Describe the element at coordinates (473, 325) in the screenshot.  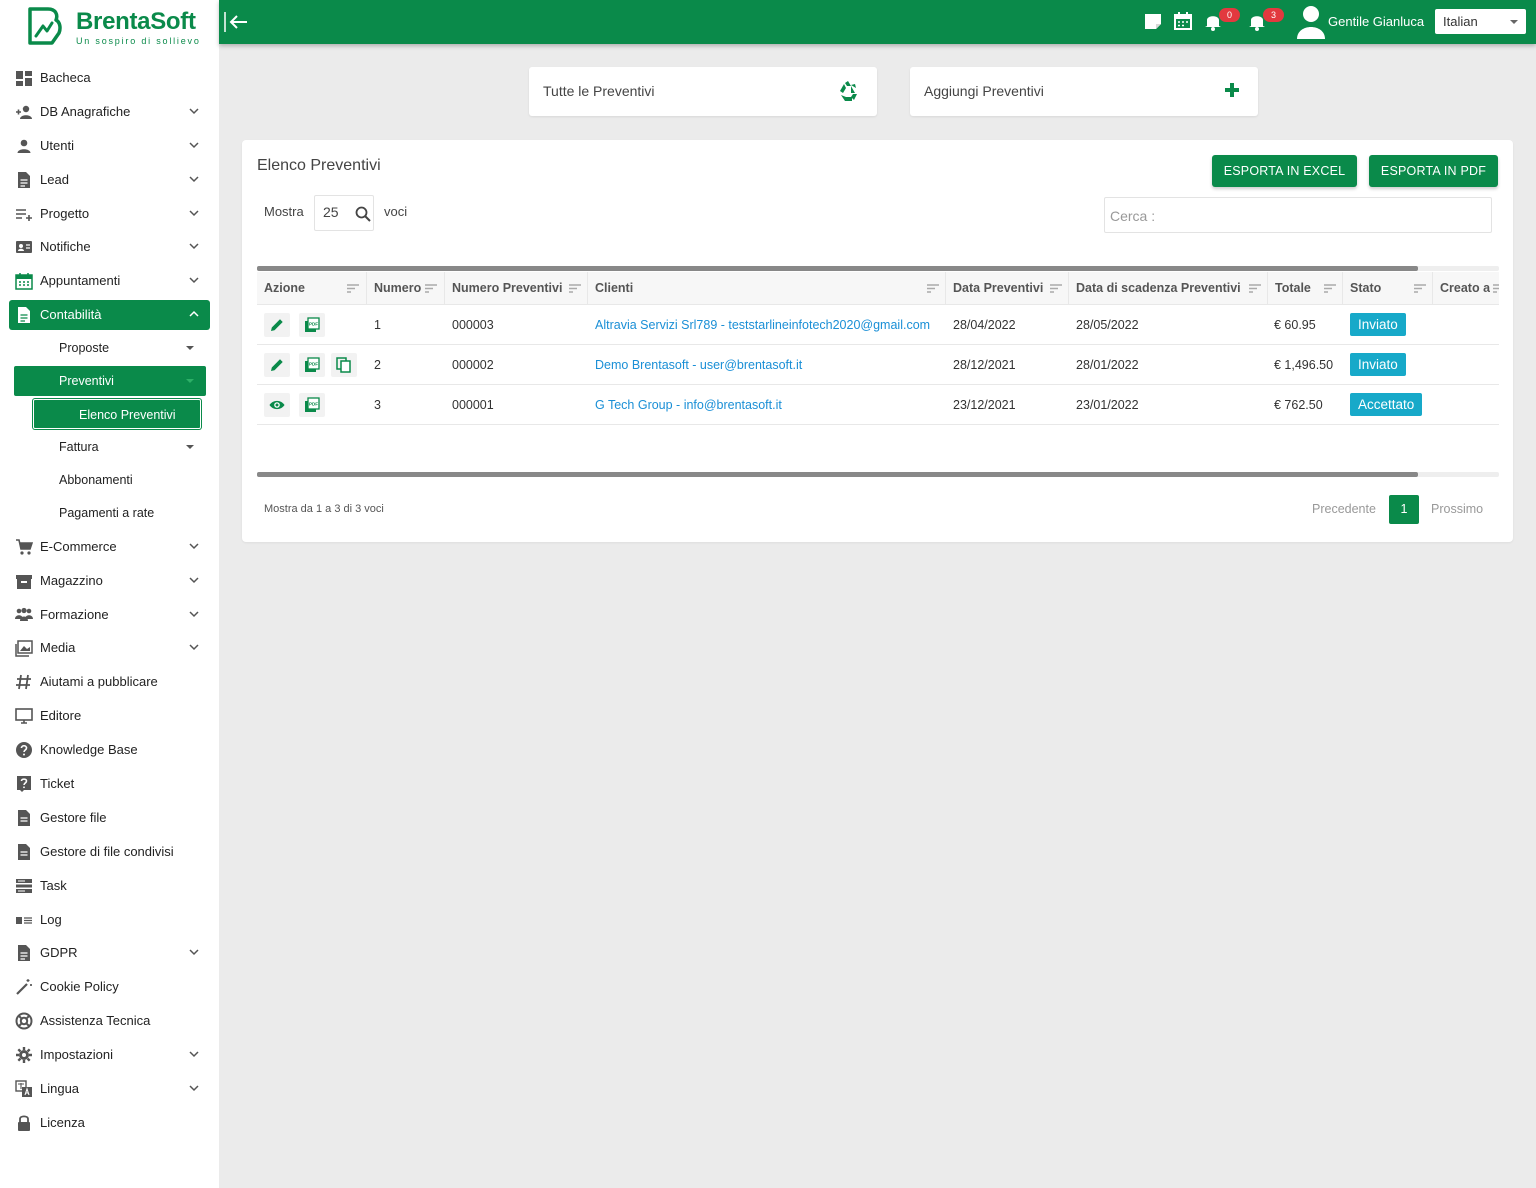
I see `cell-numero-preventivo: 000003` at that location.